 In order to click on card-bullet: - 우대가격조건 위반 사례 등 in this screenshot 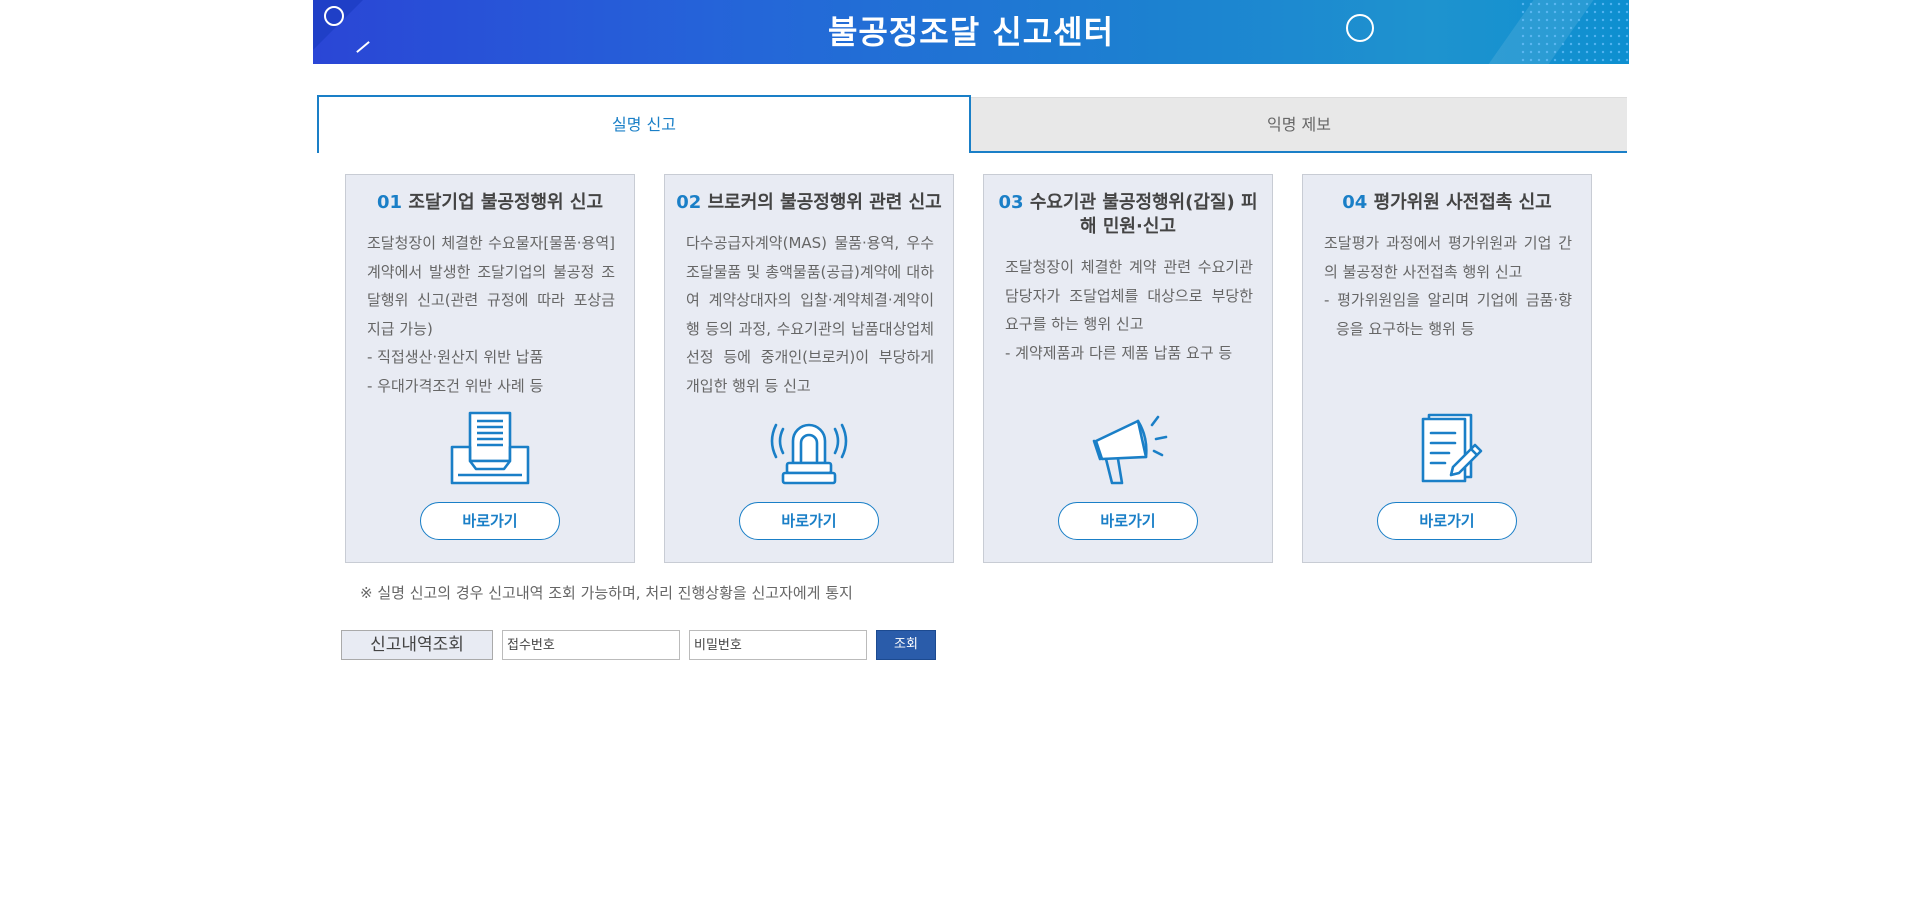, I will do `click(455, 385)`.